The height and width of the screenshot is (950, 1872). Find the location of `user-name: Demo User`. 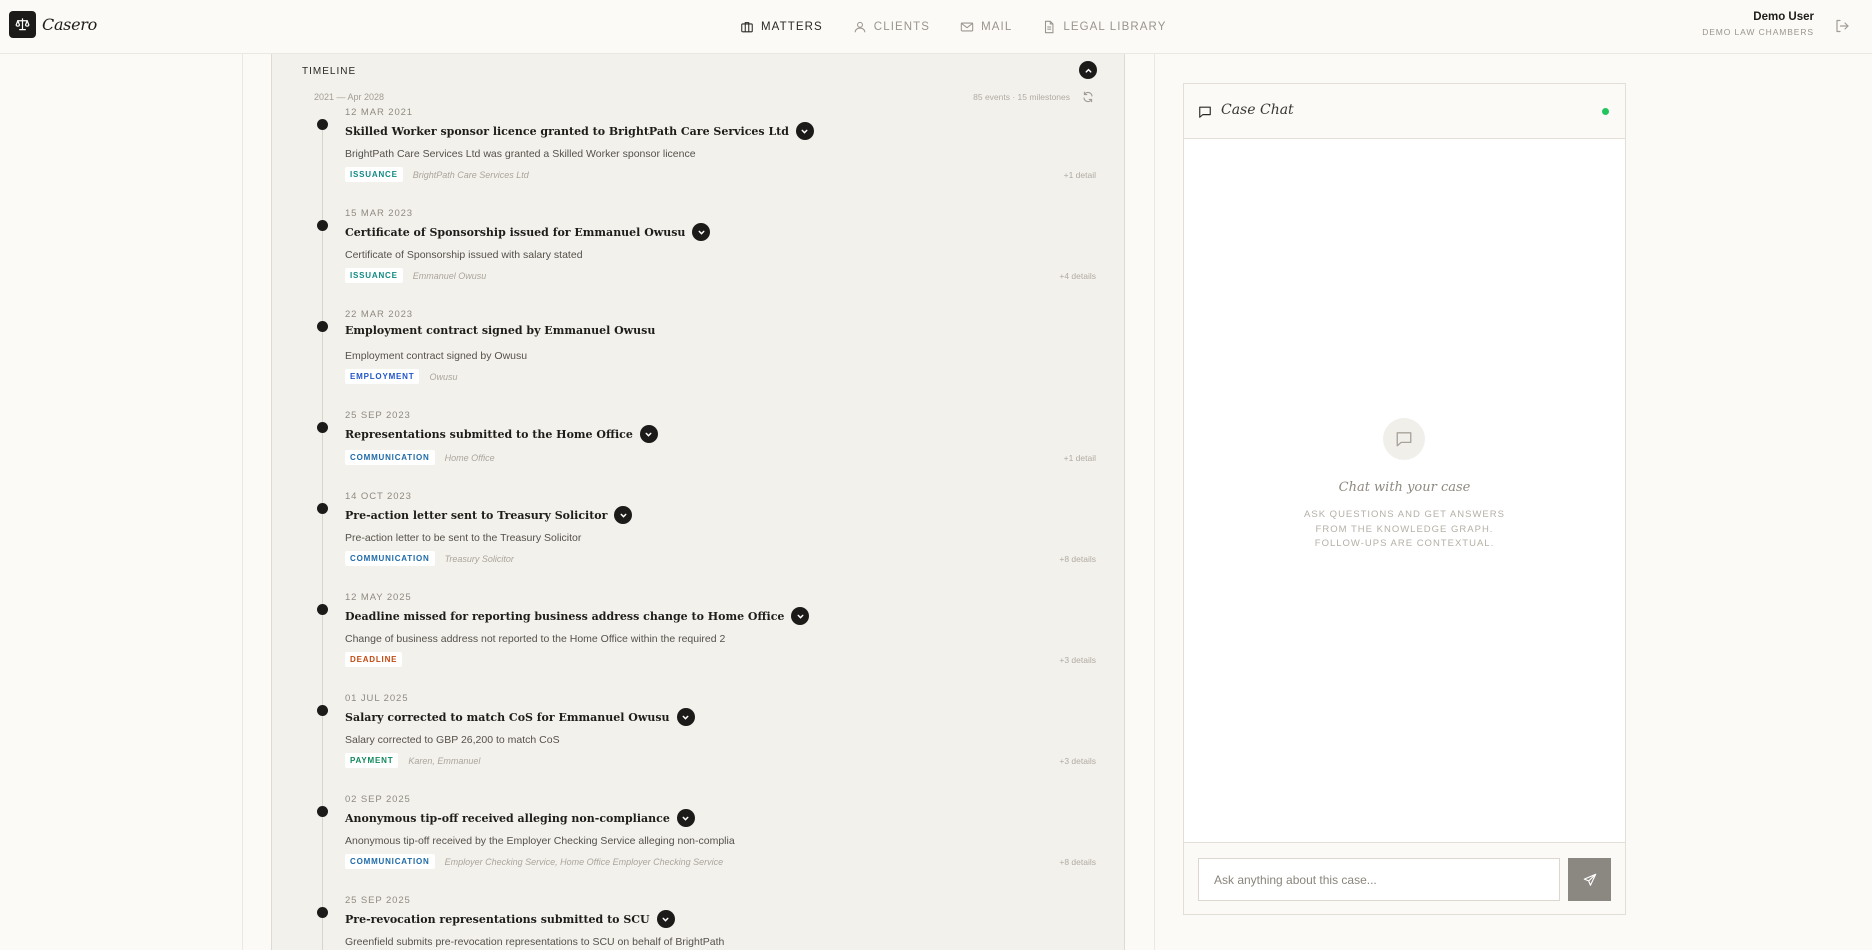

user-name: Demo User is located at coordinates (1783, 17).